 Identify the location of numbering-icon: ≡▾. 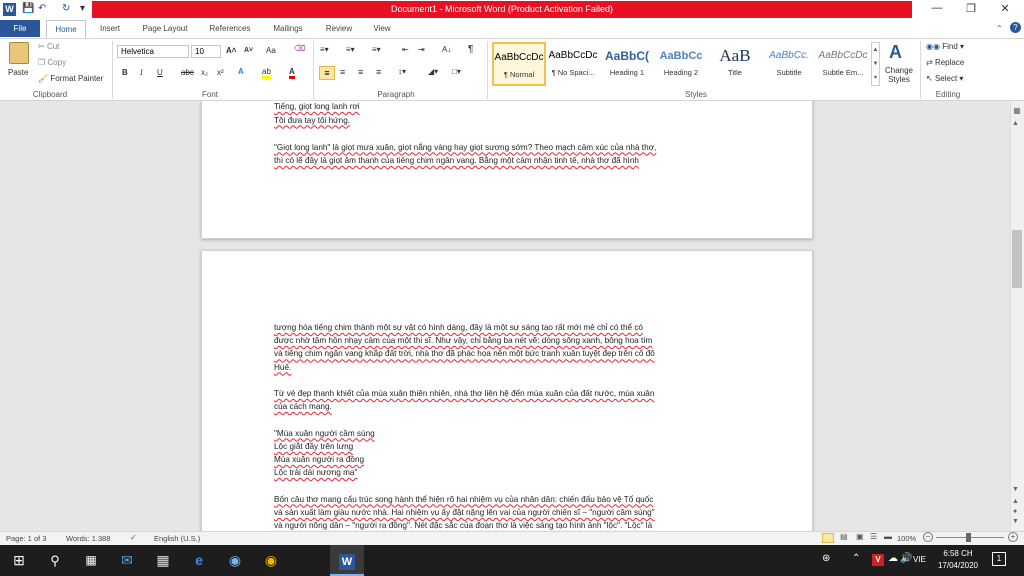
(350, 49).